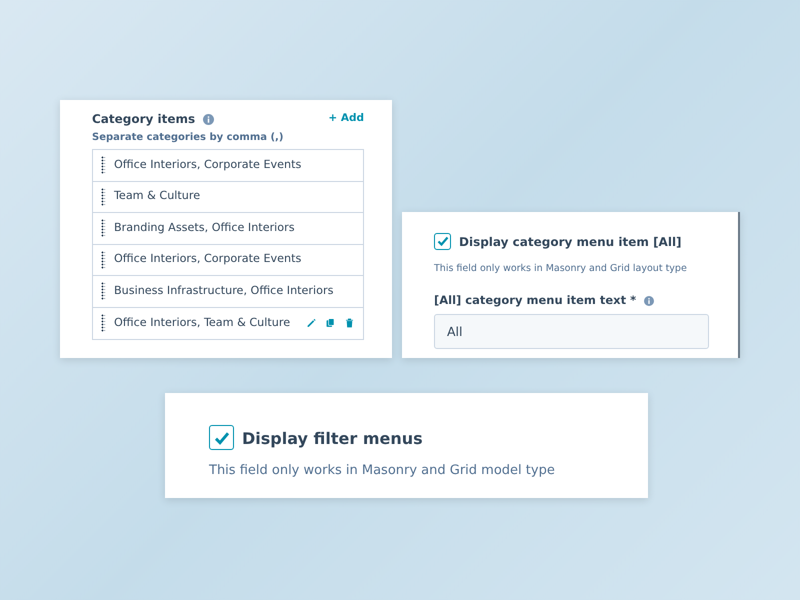 Image resolution: width=800 pixels, height=600 pixels. What do you see at coordinates (330, 323) in the screenshot?
I see `copy-icon` at bounding box center [330, 323].